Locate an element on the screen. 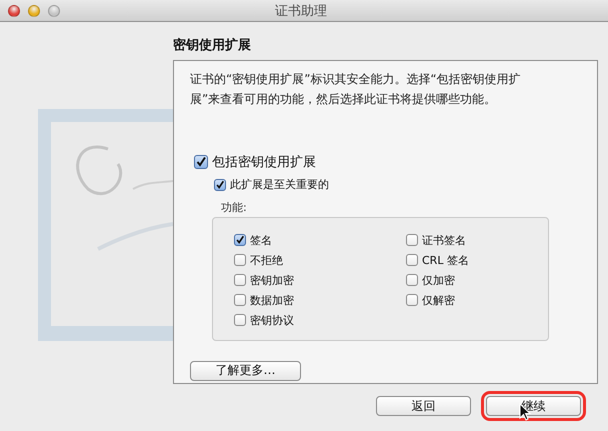 Image resolution: width=608 pixels, height=431 pixels. checkbox-label: 证书签名 is located at coordinates (444, 240).